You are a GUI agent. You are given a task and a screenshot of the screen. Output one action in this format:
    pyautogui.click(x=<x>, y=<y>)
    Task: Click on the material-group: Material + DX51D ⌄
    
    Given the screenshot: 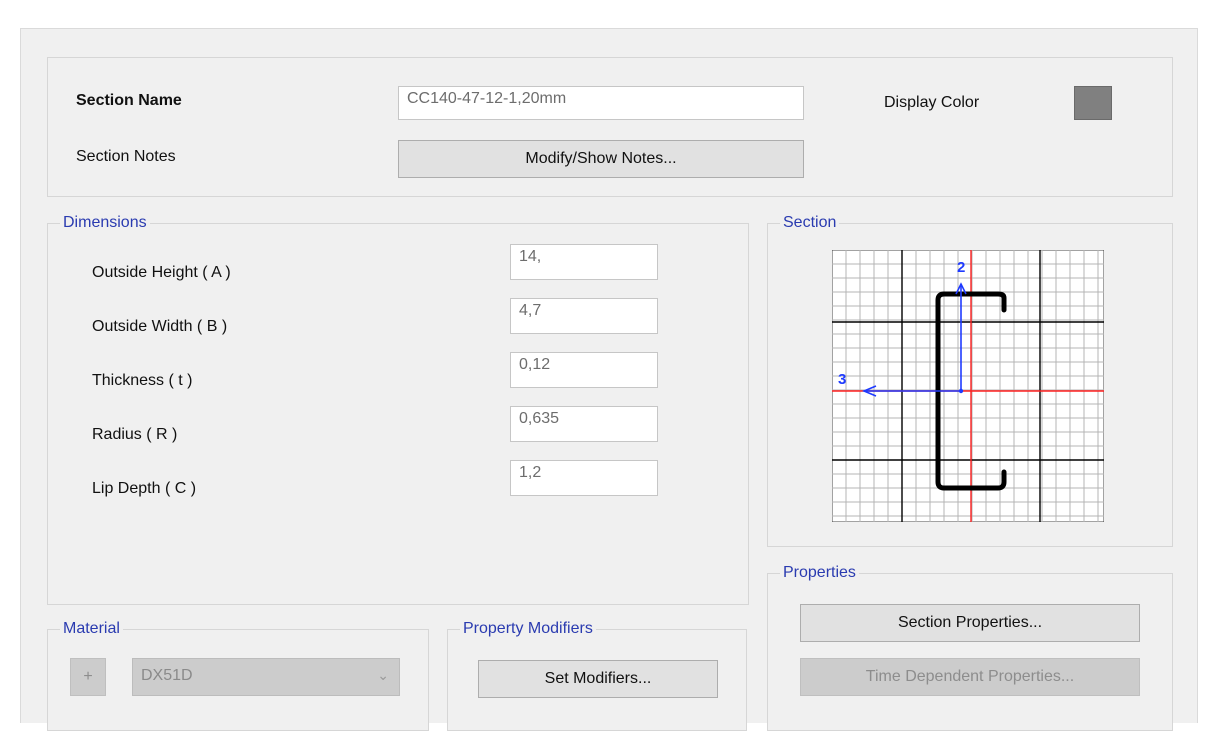 What is the action you would take?
    pyautogui.click(x=238, y=675)
    